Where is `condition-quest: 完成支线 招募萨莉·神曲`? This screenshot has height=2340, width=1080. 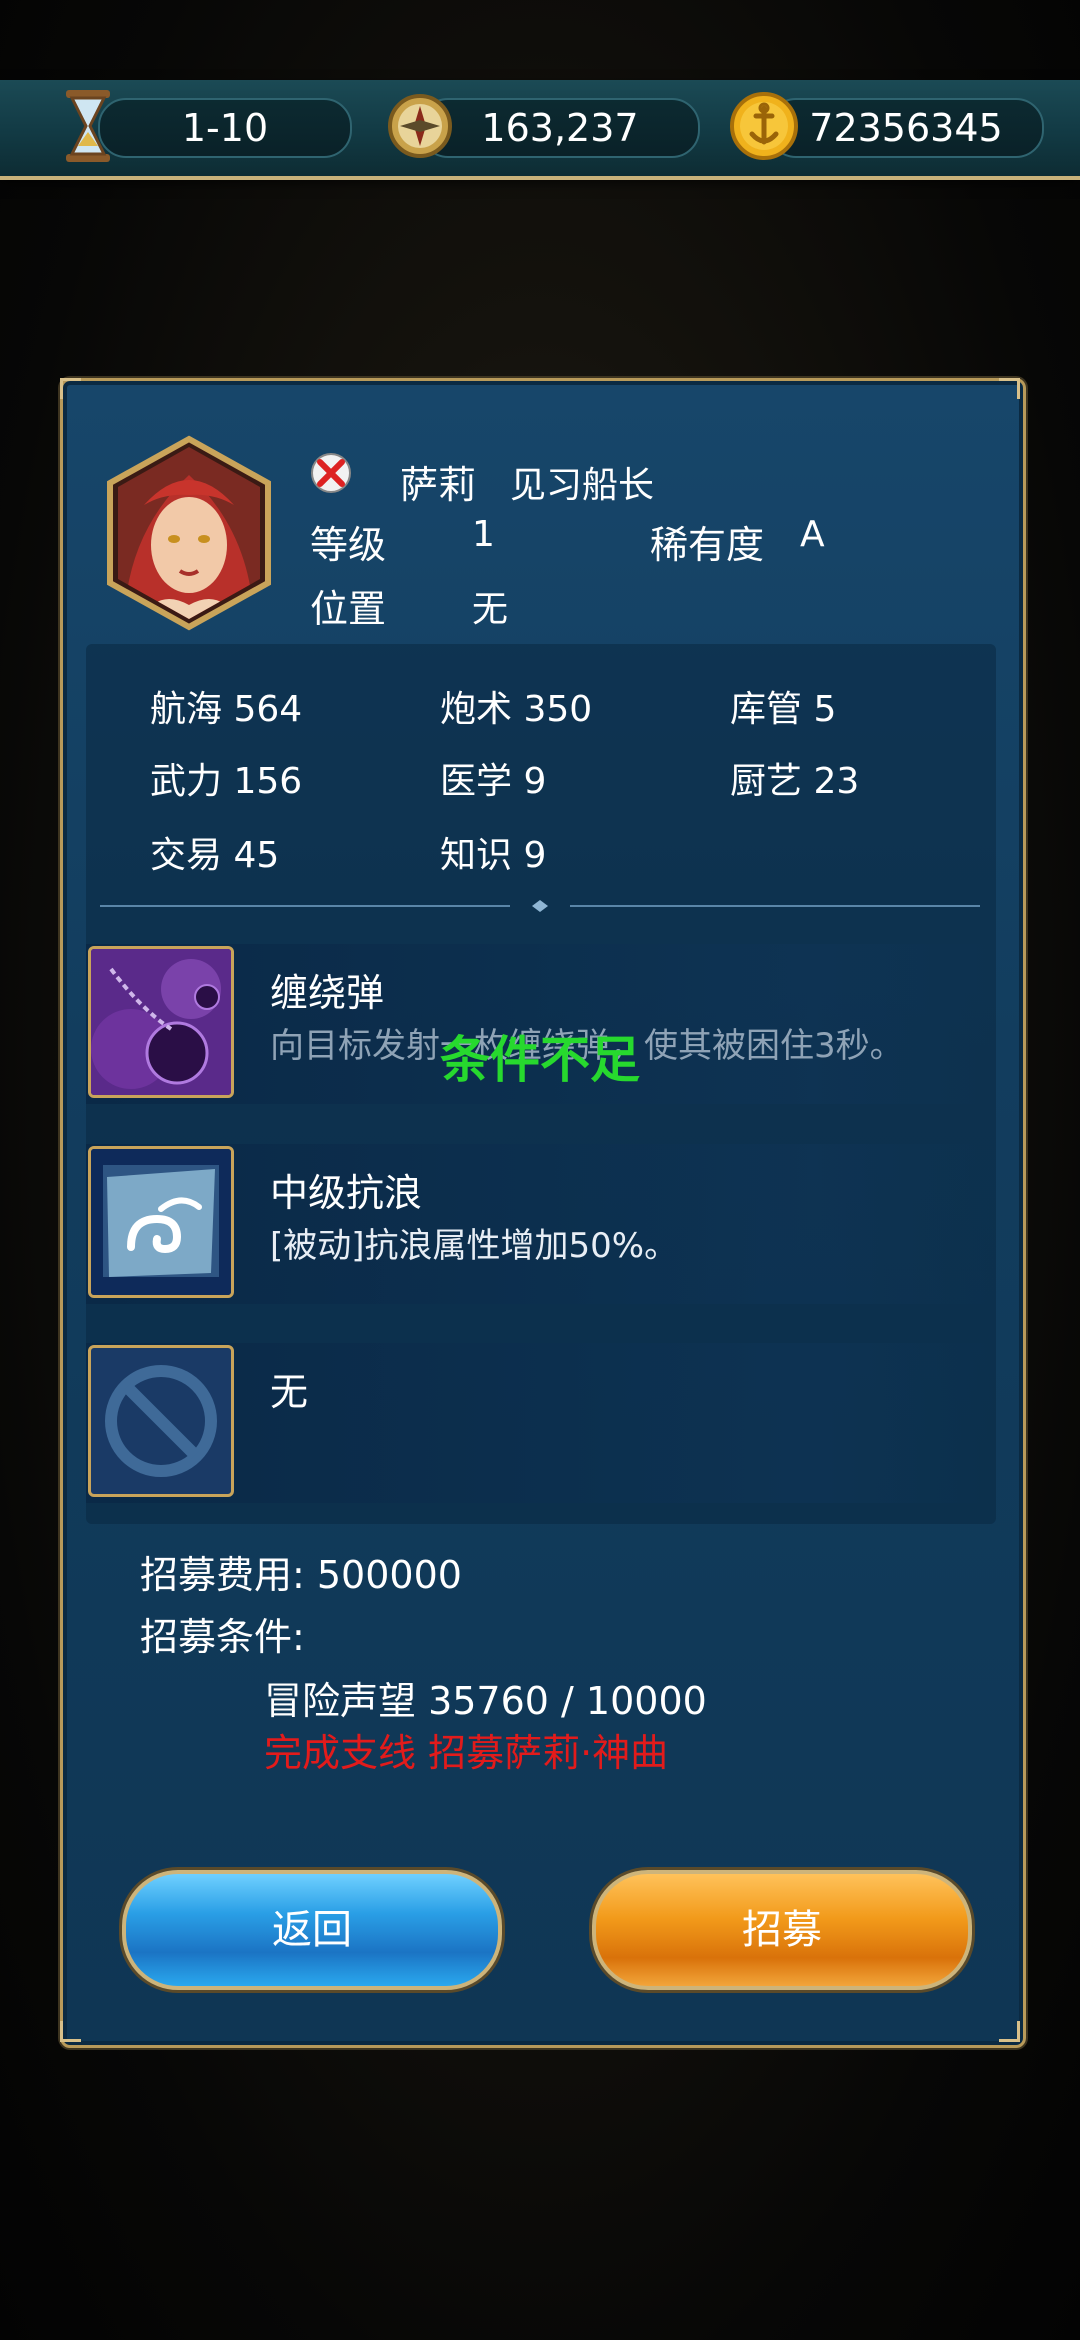 condition-quest: 完成支线 招募萨莉·神曲 is located at coordinates (466, 1753).